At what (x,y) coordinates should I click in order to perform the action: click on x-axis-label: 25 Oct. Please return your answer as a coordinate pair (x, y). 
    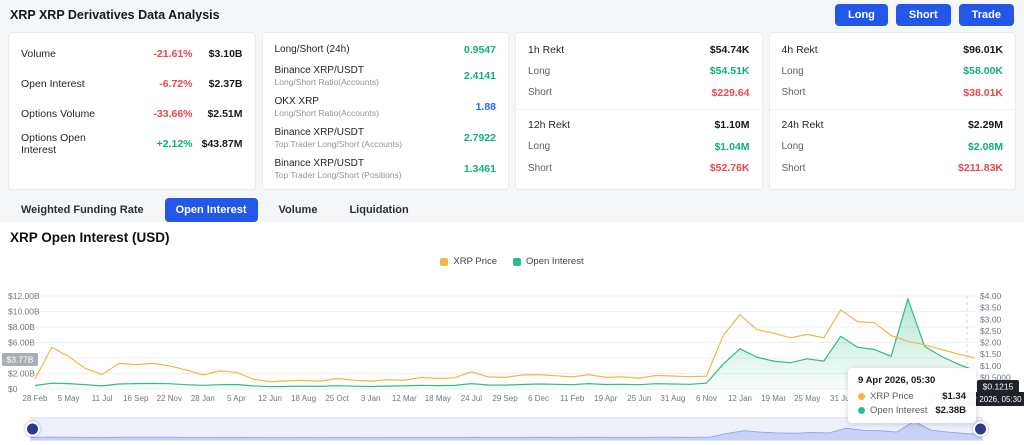
    Looking at the image, I should click on (337, 398).